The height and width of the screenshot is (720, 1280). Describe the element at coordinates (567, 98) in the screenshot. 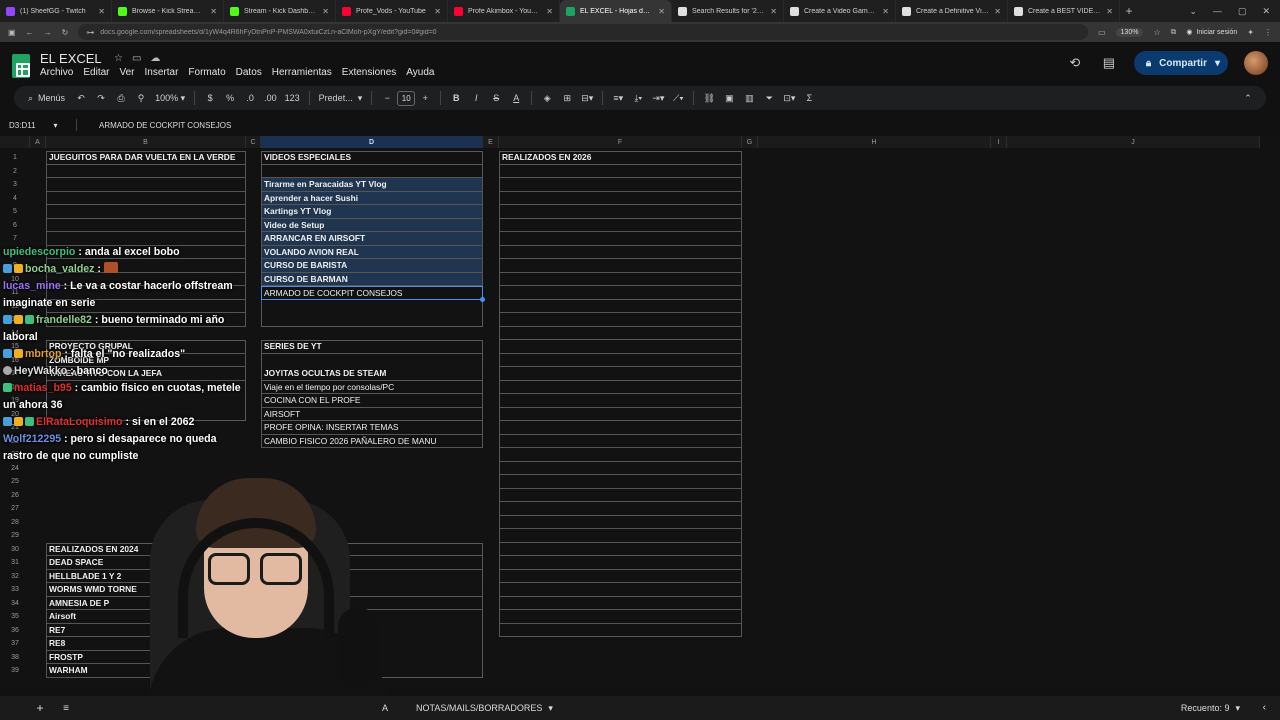

I see `borders-icon: ⊞` at that location.